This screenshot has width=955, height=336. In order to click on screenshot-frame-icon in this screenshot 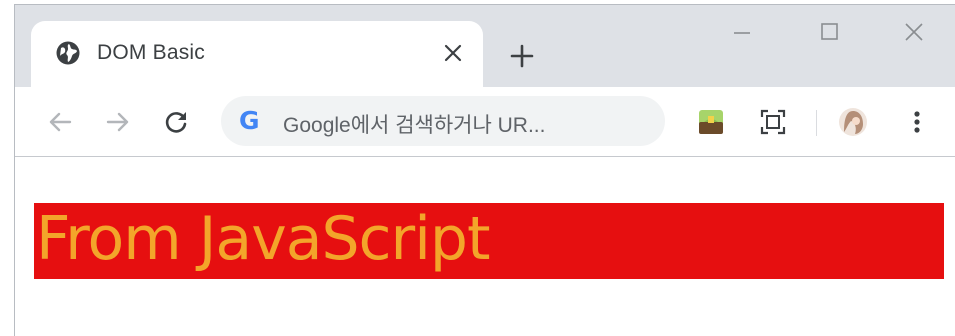, I will do `click(773, 122)`.